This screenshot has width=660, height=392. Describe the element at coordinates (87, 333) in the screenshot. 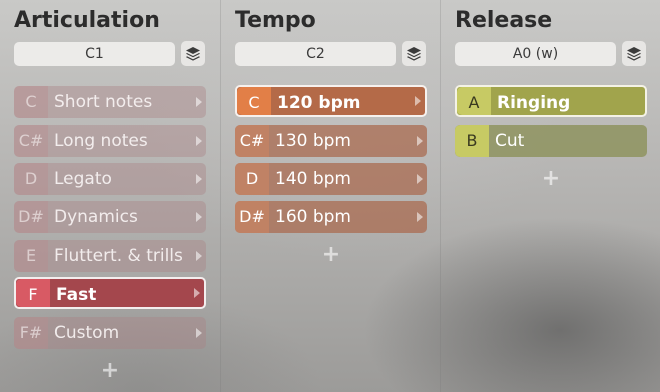

I see `item-label: Custom` at that location.